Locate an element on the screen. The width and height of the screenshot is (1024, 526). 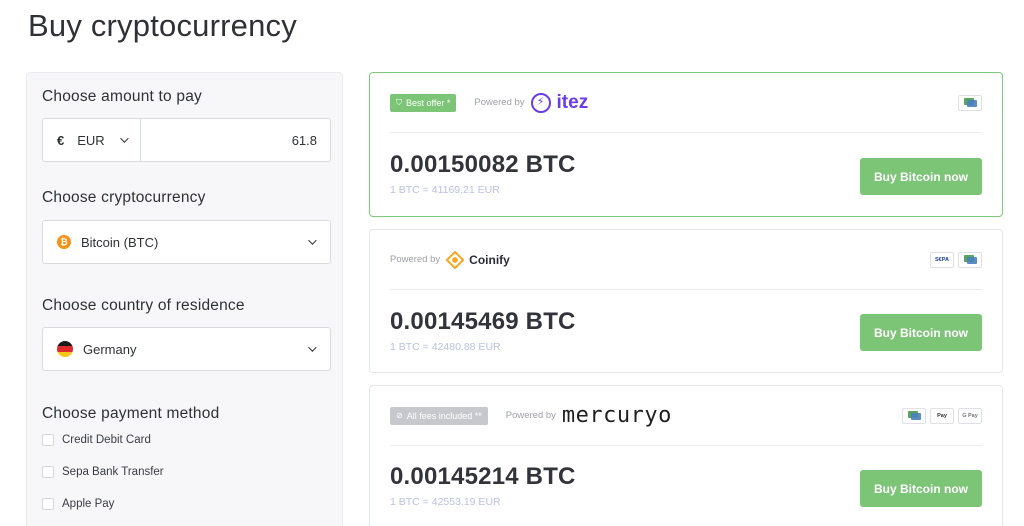
payment-option-label: Apple Pay is located at coordinates (88, 504).